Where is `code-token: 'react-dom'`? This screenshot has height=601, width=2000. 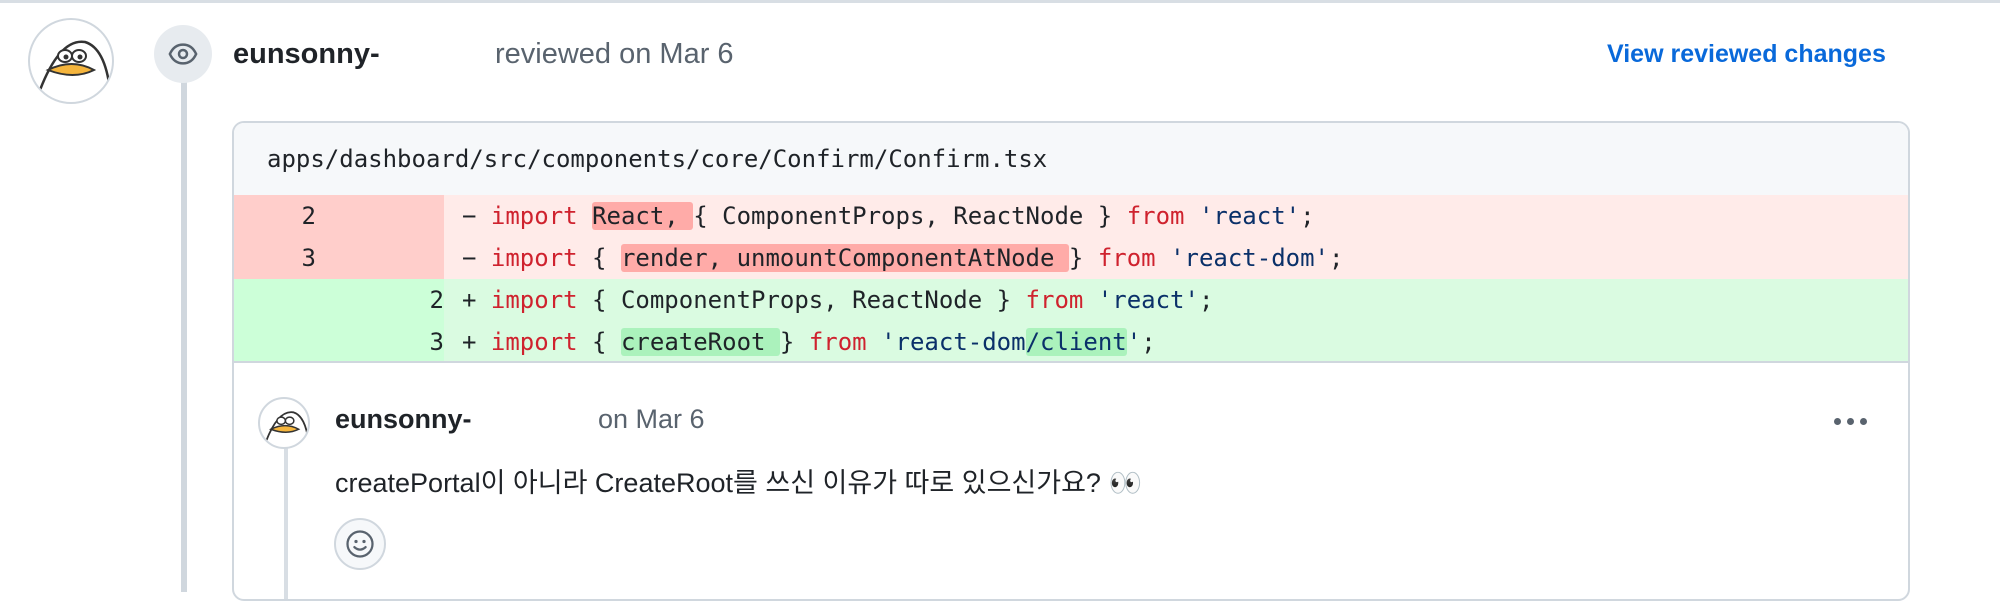
code-token: 'react-dom' is located at coordinates (1250, 258).